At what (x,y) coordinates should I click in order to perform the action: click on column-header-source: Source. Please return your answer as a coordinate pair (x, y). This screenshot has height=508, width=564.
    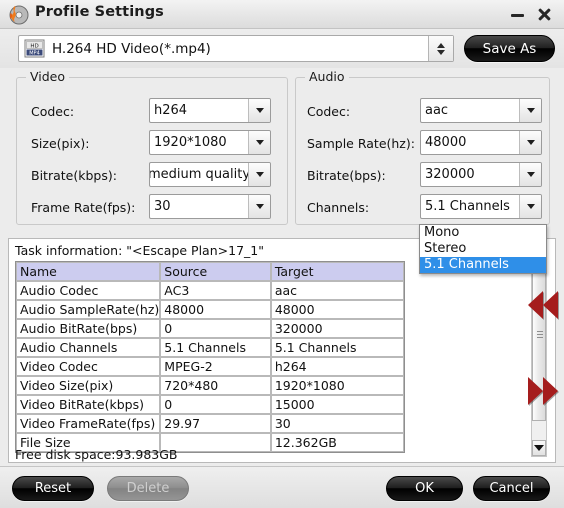
    Looking at the image, I should click on (215, 271).